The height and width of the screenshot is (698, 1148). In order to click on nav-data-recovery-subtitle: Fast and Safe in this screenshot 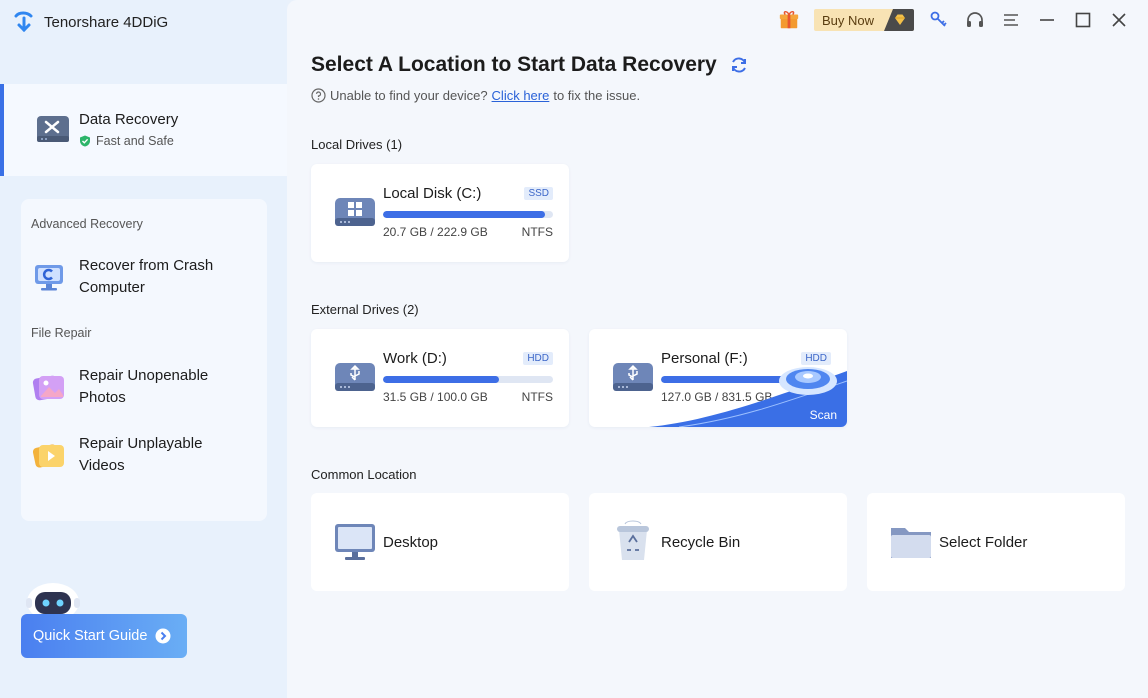, I will do `click(126, 141)`.